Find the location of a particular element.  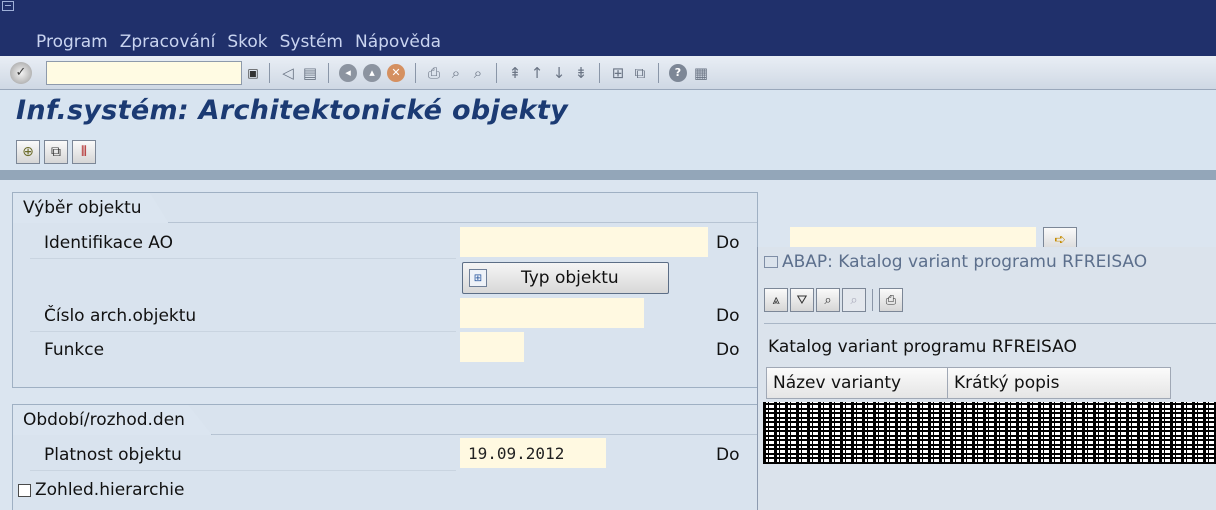

label-do-1: Do is located at coordinates (728, 243).